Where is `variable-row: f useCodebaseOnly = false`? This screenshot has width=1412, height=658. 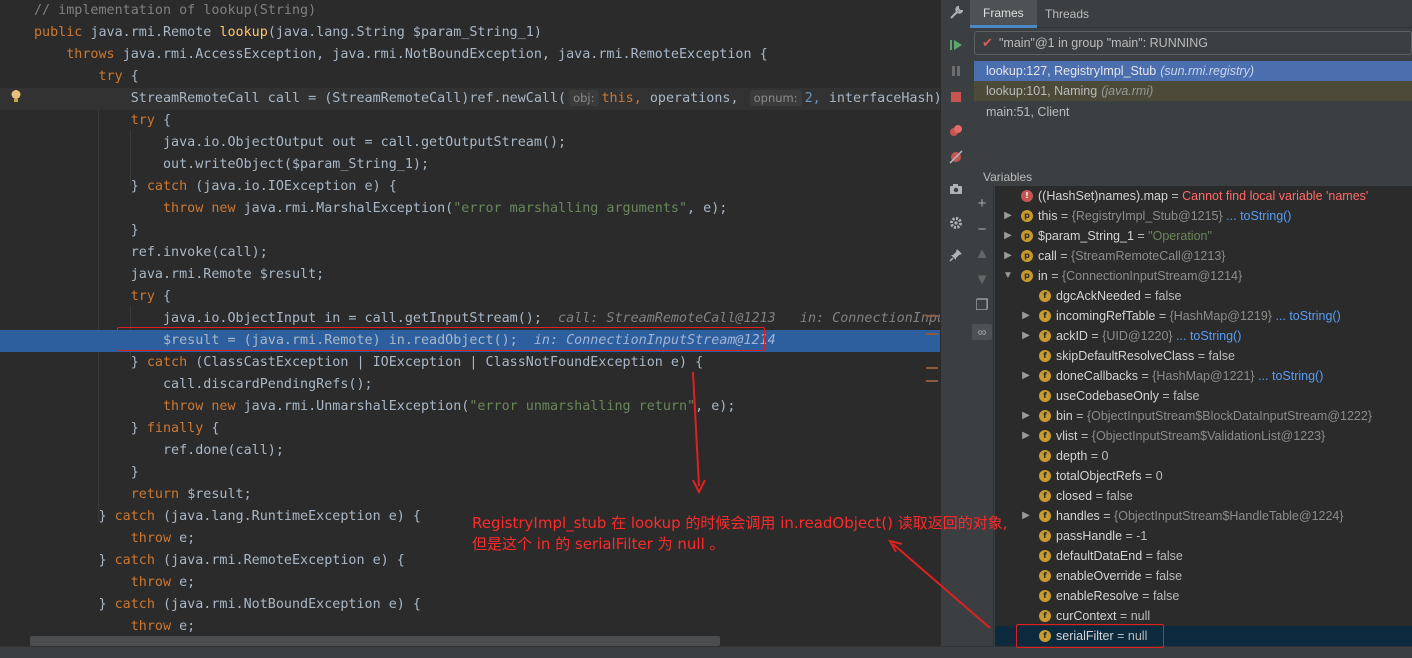
variable-row: f useCodebaseOnly = false is located at coordinates (1203, 396).